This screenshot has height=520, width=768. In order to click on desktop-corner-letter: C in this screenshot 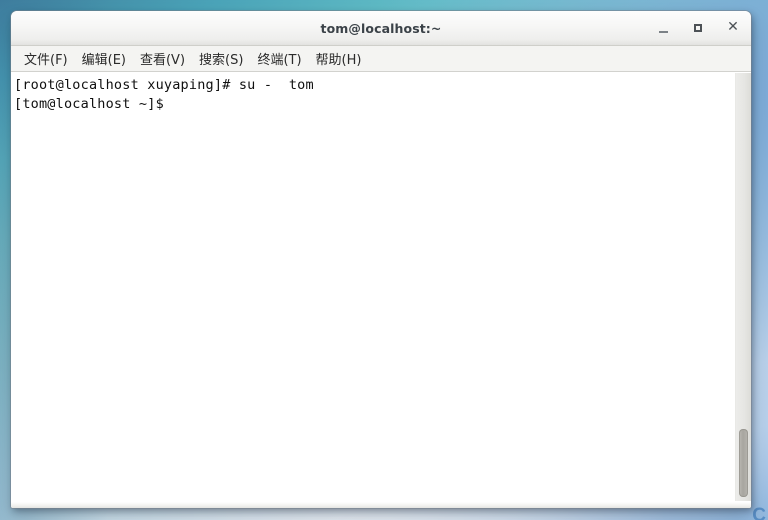, I will do `click(759, 512)`.